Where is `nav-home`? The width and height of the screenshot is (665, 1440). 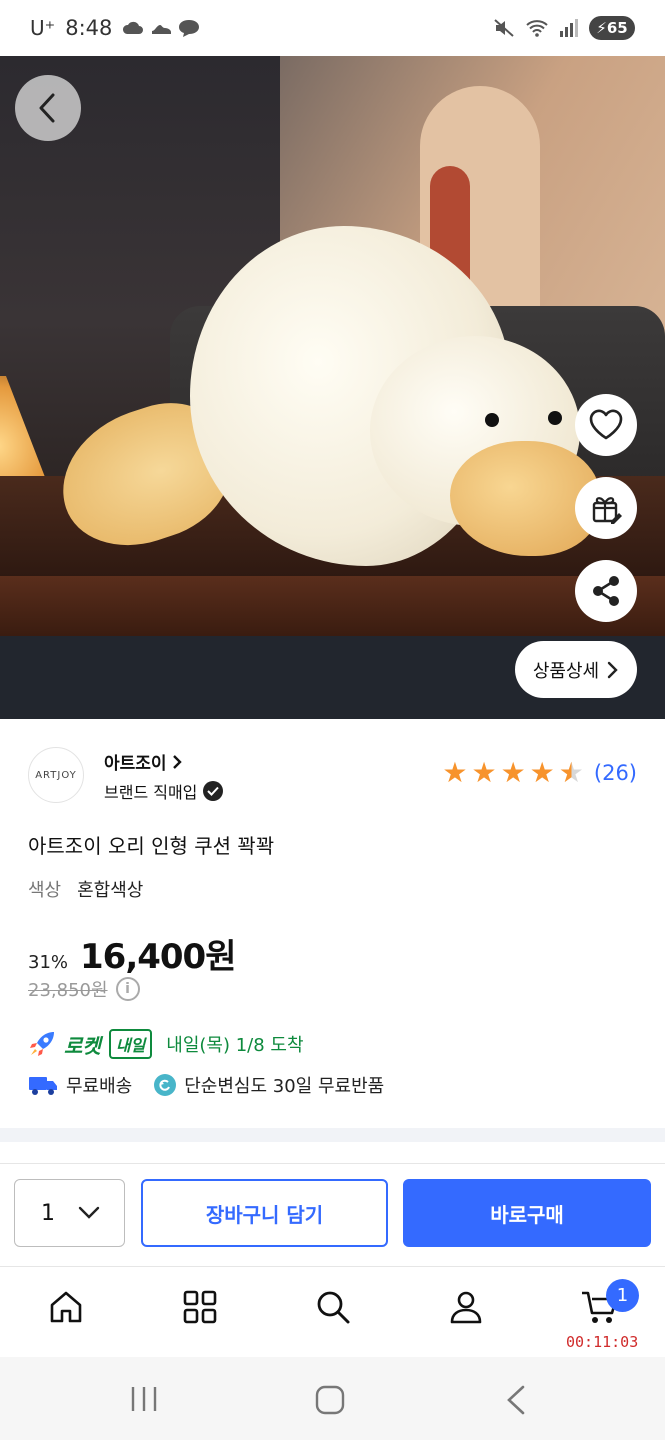
nav-home is located at coordinates (66, 1307).